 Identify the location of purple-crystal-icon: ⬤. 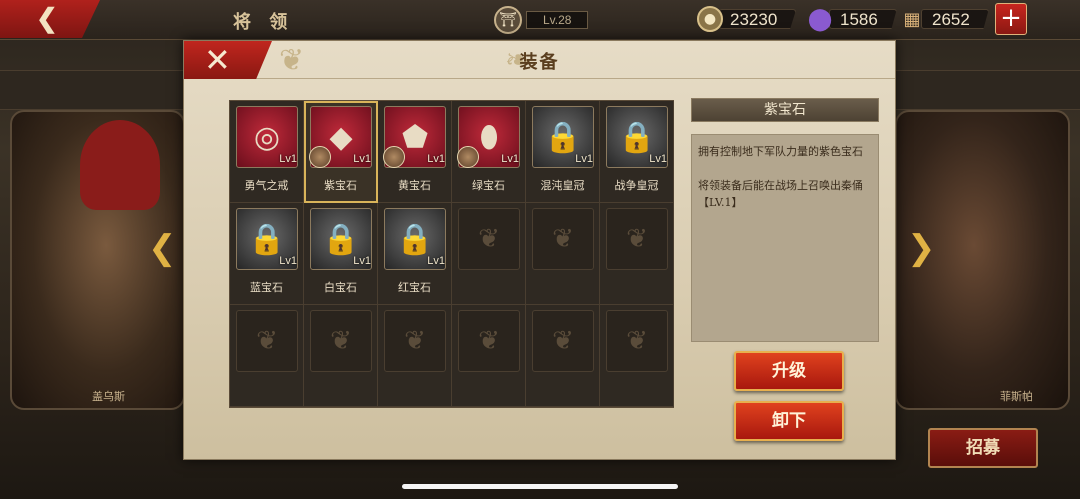
(820, 19).